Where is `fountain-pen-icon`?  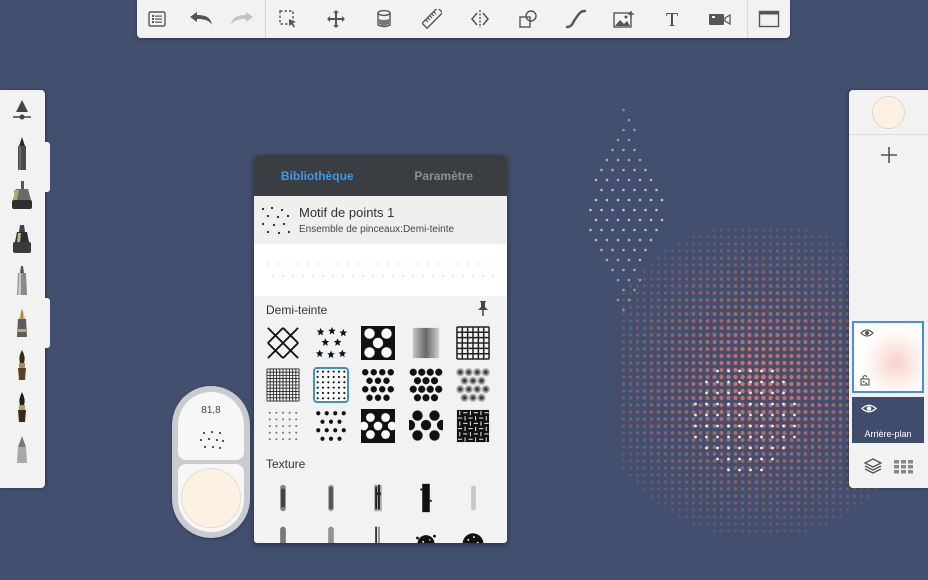
fountain-pen-icon is located at coordinates (22, 323).